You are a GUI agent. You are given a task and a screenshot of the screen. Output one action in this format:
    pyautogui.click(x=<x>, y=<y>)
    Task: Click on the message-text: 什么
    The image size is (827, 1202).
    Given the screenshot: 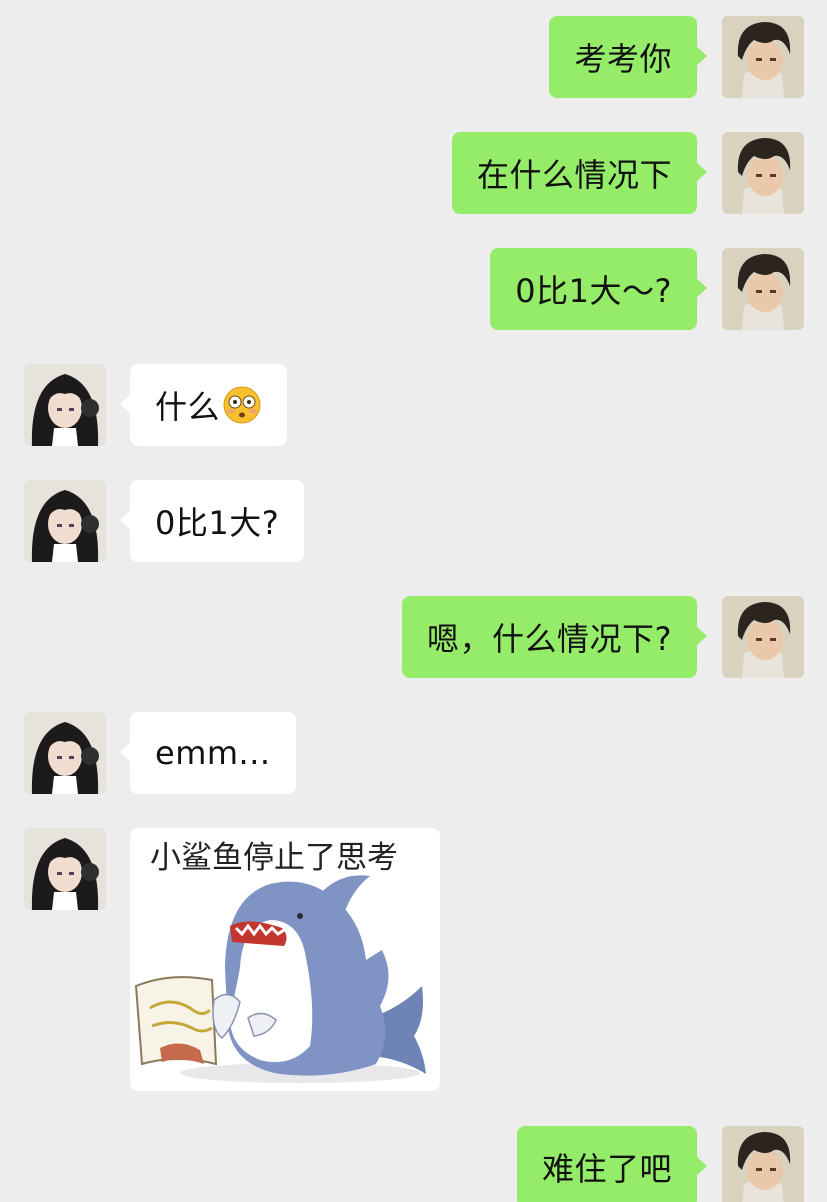 What is the action you would take?
    pyautogui.click(x=188, y=407)
    